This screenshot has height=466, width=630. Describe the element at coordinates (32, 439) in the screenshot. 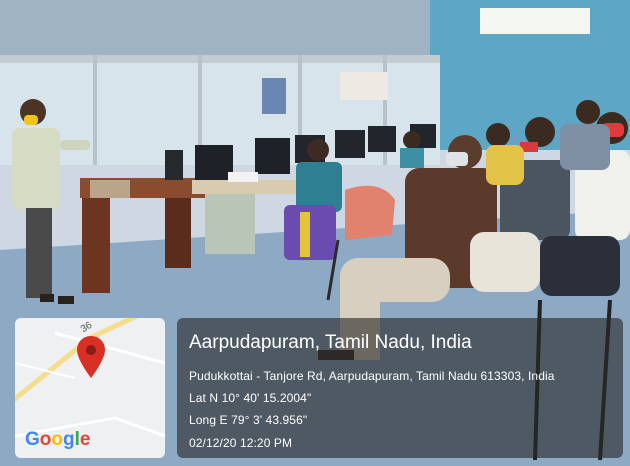

I see `google-letter: G` at that location.